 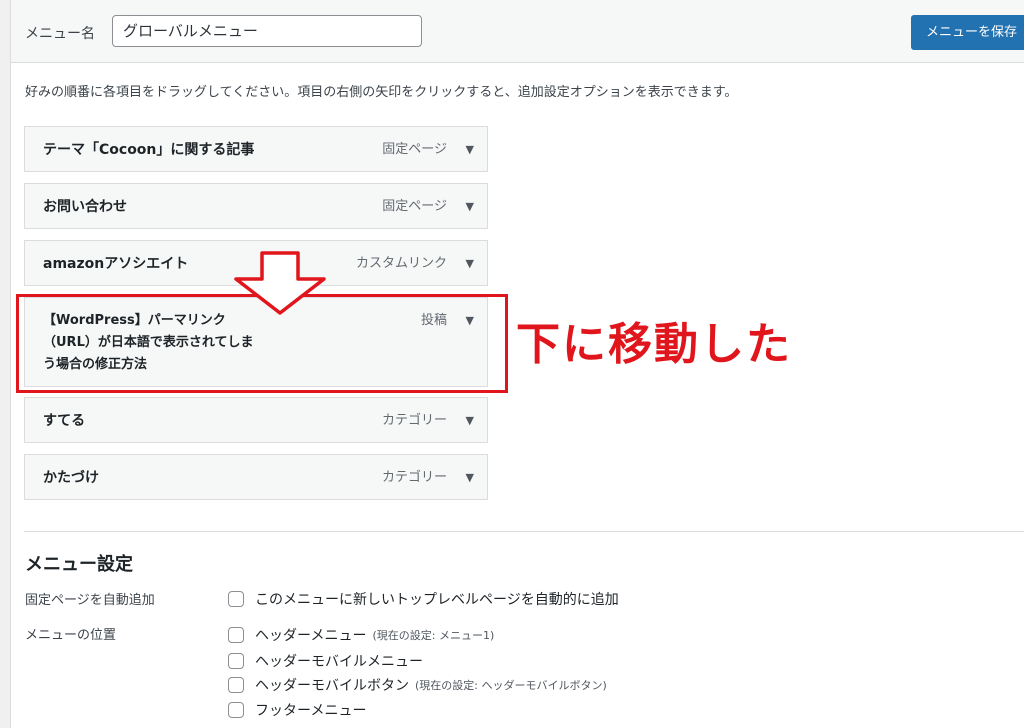 What do you see at coordinates (256, 149) in the screenshot?
I see `menu-item: テーマ「Cocoon」に関する記事 固定ページ ▼` at bounding box center [256, 149].